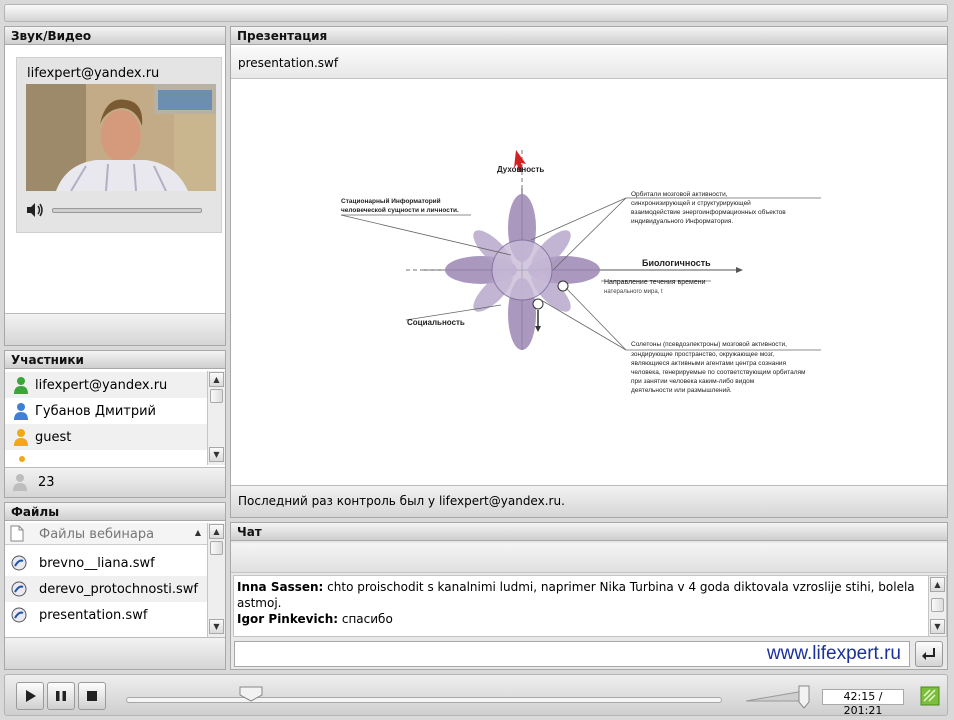 The image size is (954, 720). I want to click on chat-toolbar, so click(589, 558).